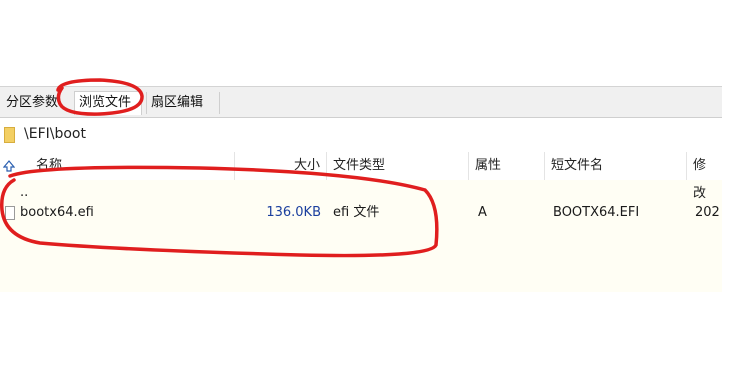 The height and width of the screenshot is (374, 749). What do you see at coordinates (37, 103) in the screenshot?
I see `tab-partition-params: 分区参数` at bounding box center [37, 103].